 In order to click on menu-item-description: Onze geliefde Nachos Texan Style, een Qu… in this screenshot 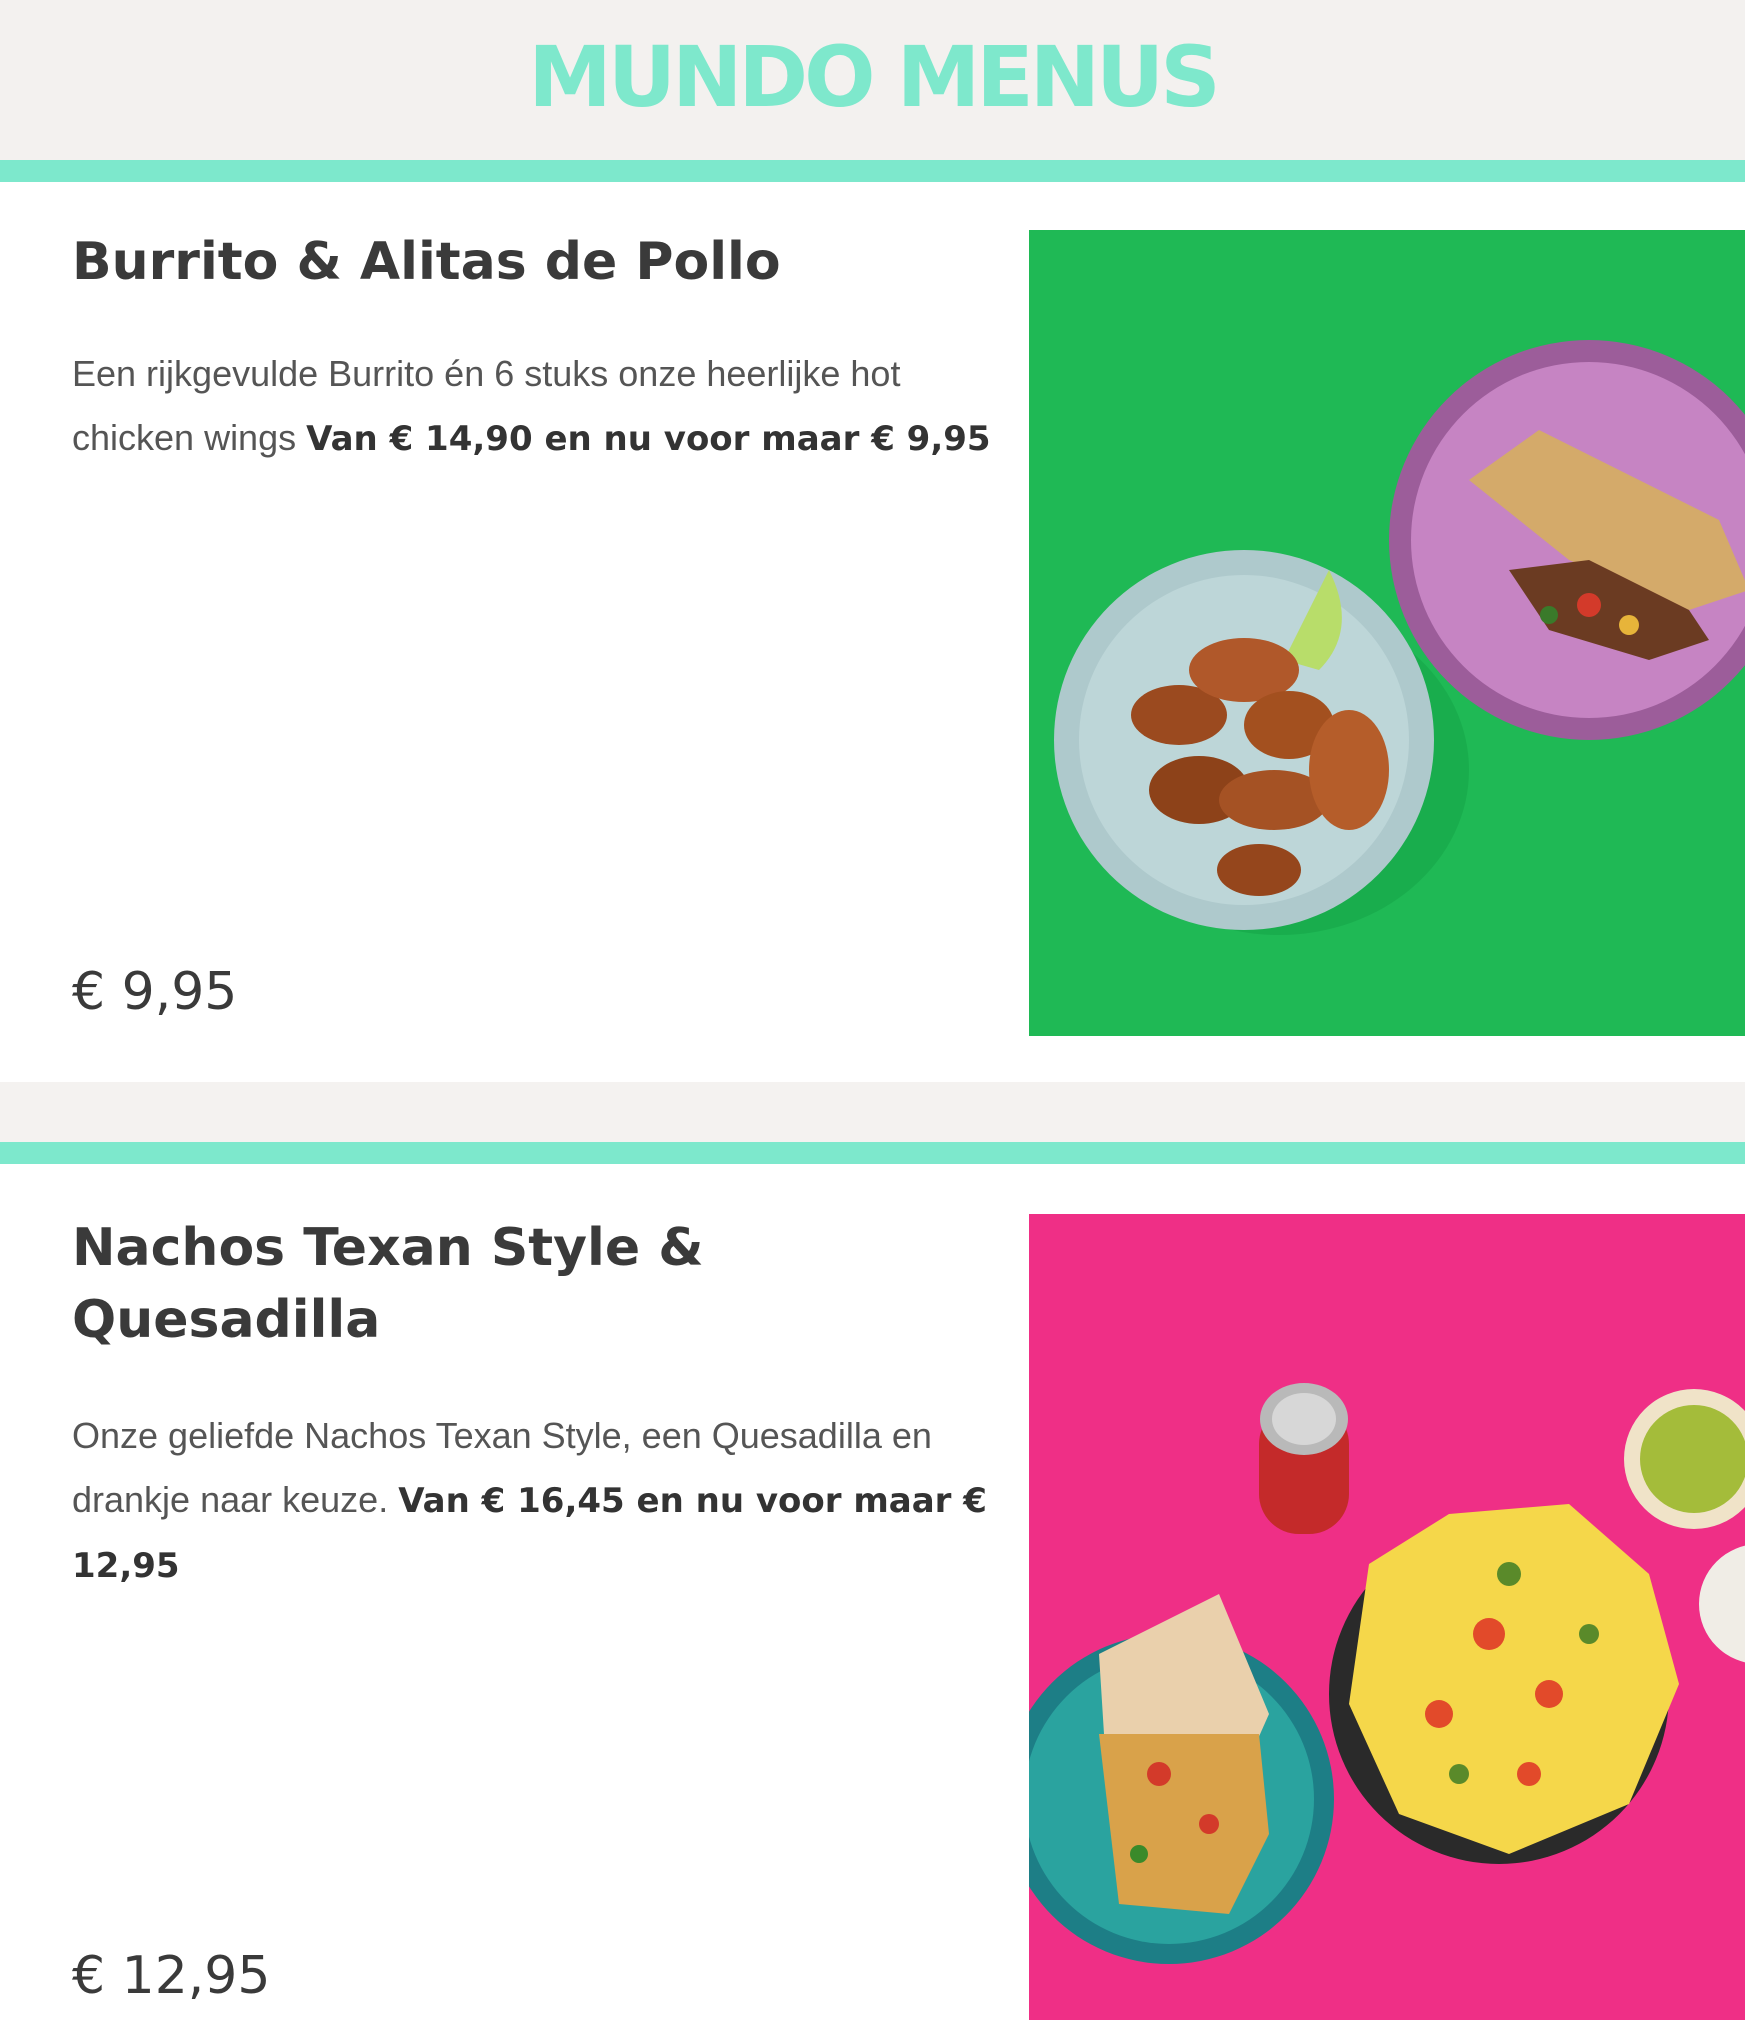, I will do `click(542, 1501)`.